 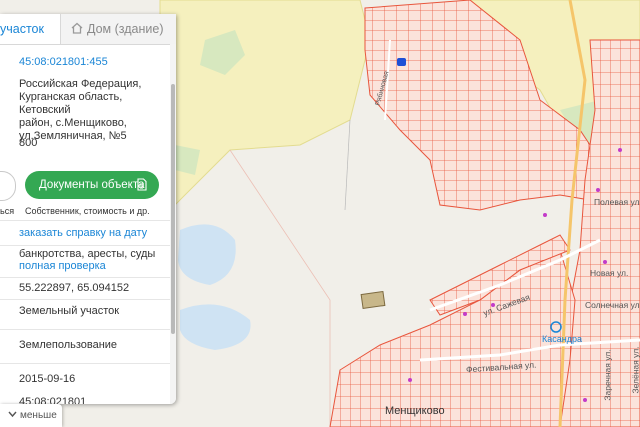 What do you see at coordinates (74, 288) in the screenshot?
I see `coordinates: 55.222897, 65.094152` at bounding box center [74, 288].